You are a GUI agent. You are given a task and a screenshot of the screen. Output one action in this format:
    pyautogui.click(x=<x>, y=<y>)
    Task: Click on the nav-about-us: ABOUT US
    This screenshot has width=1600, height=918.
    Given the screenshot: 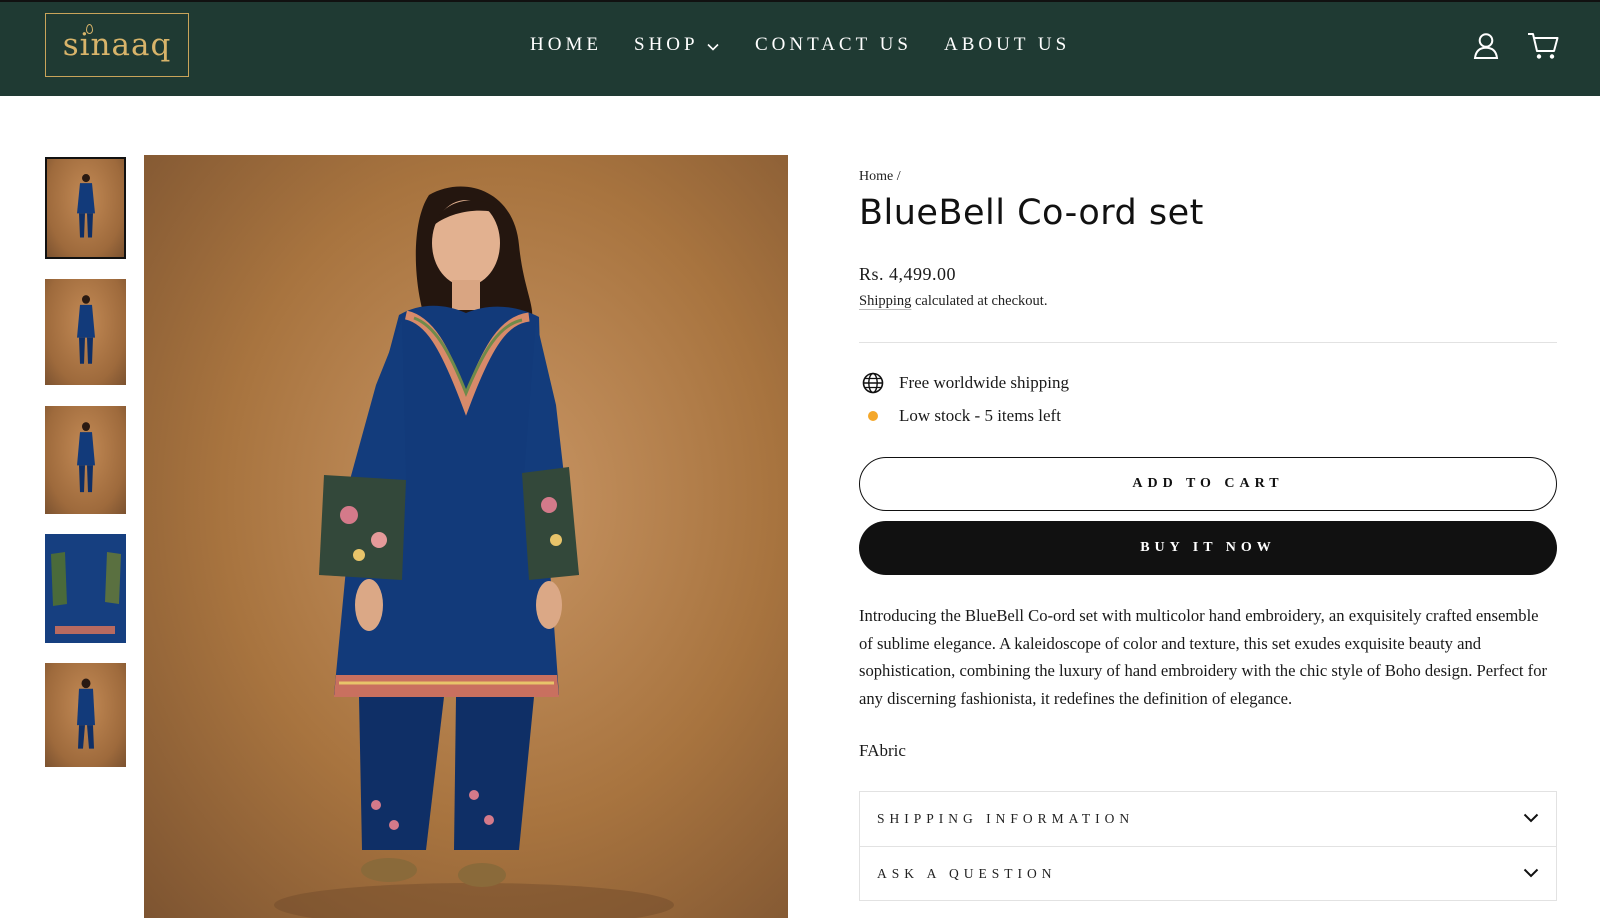 What is the action you would take?
    pyautogui.click(x=1007, y=45)
    